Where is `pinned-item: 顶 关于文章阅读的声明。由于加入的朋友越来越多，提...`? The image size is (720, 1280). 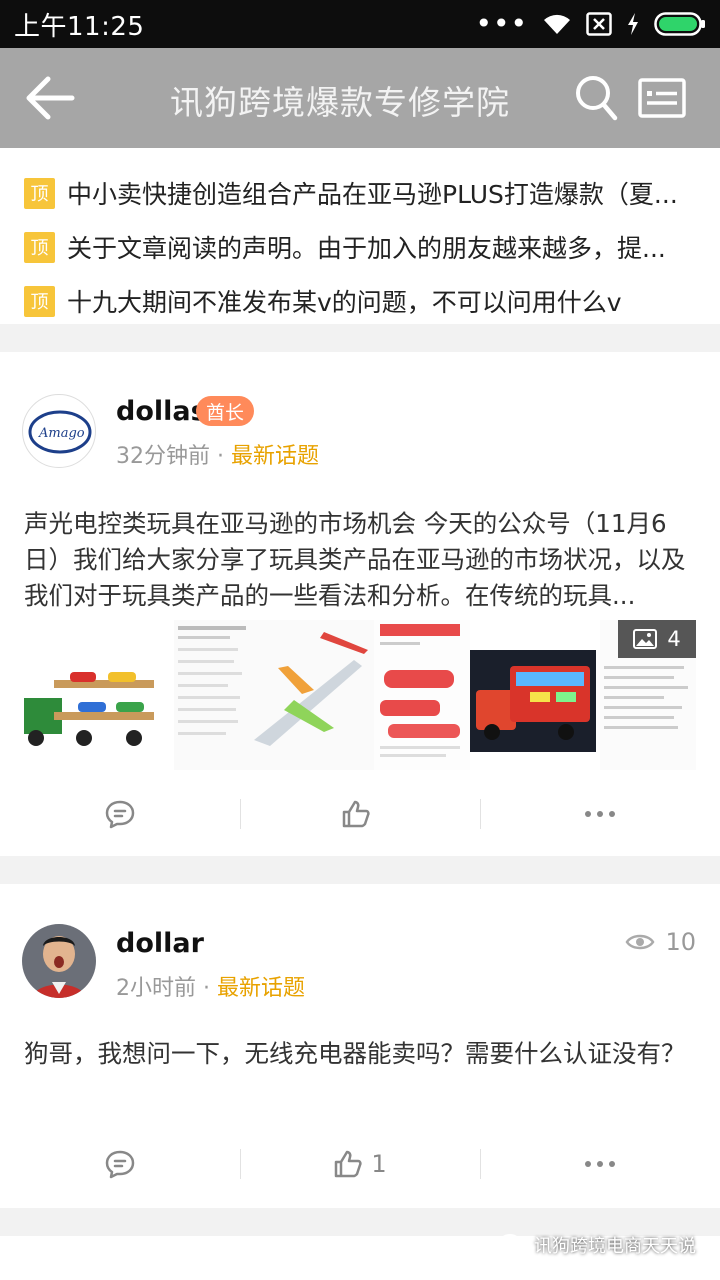 pinned-item: 顶 关于文章阅读的声明。由于加入的朋友越来越多，提... is located at coordinates (360, 247).